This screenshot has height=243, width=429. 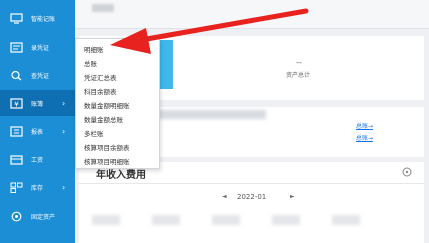 I want to click on sidebar-item-label: 账簿, so click(x=37, y=104).